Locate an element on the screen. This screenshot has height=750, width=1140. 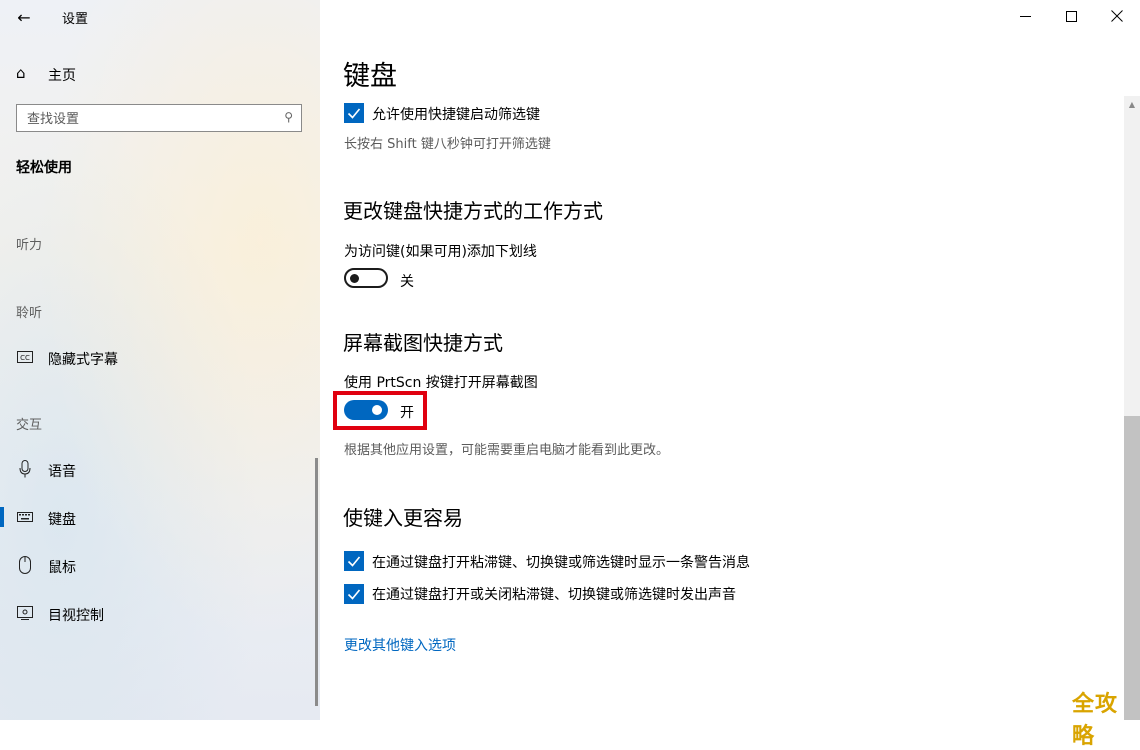
sidebar-item-captions: CC 隐藏式字幕 is located at coordinates (158, 357).